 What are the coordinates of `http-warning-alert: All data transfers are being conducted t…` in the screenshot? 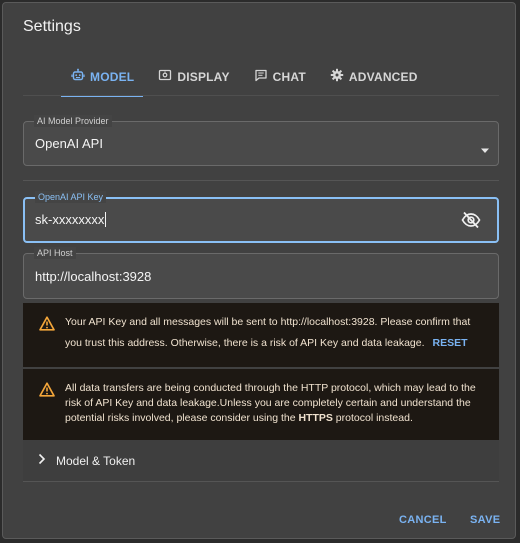 It's located at (261, 404).